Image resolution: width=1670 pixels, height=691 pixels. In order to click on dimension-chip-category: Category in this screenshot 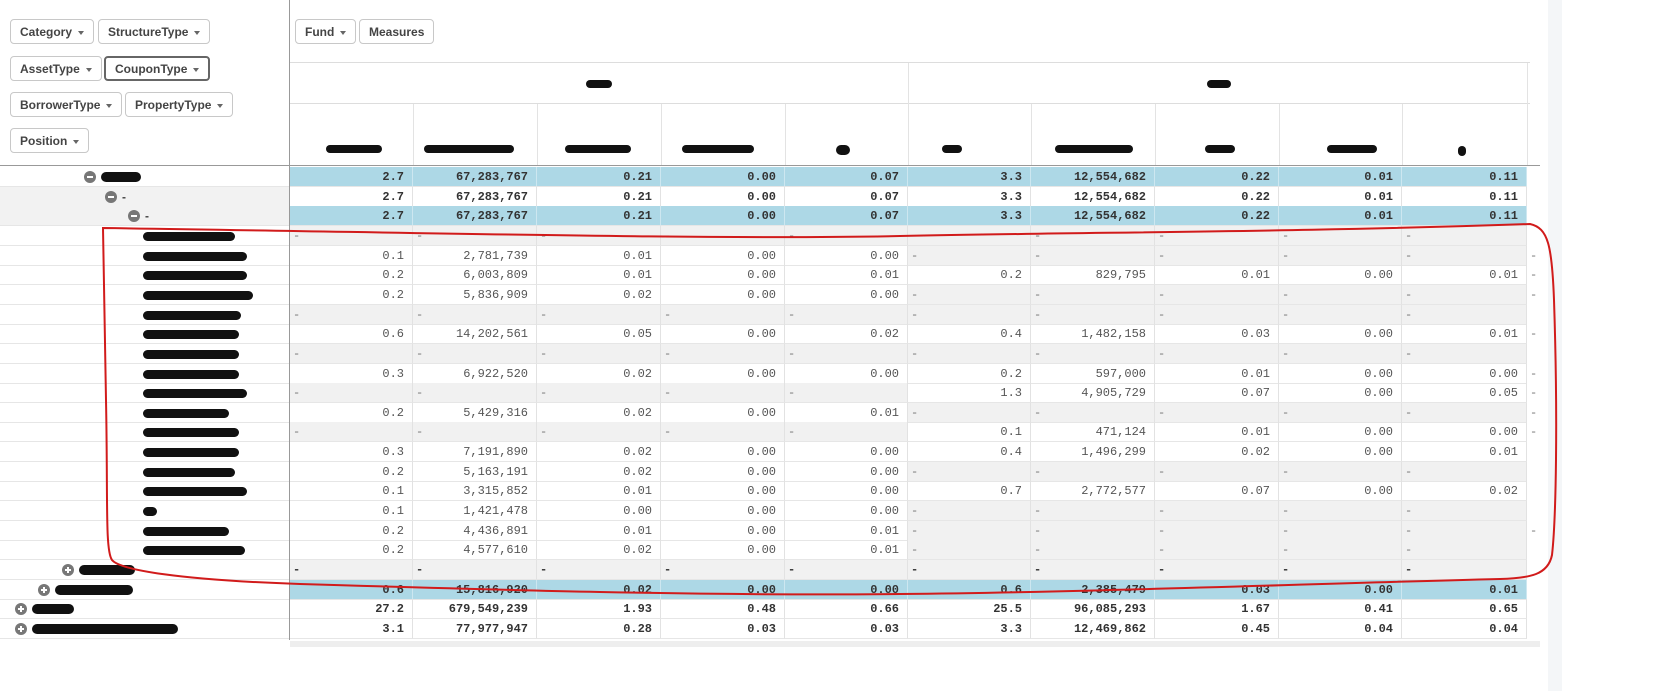, I will do `click(52, 31)`.